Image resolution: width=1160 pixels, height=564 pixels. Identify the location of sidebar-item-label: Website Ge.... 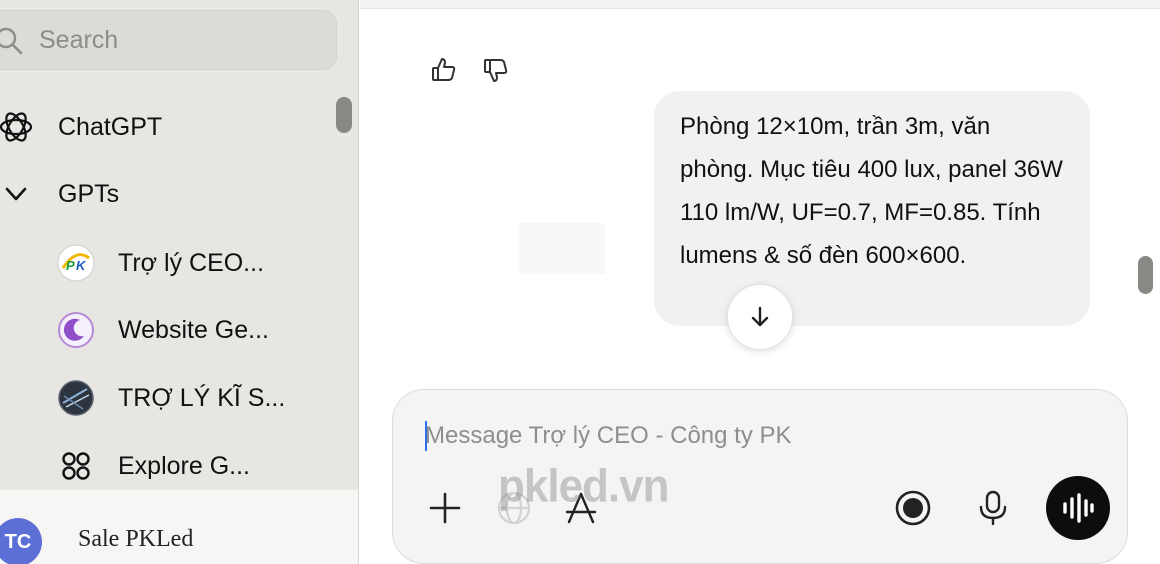
(193, 329).